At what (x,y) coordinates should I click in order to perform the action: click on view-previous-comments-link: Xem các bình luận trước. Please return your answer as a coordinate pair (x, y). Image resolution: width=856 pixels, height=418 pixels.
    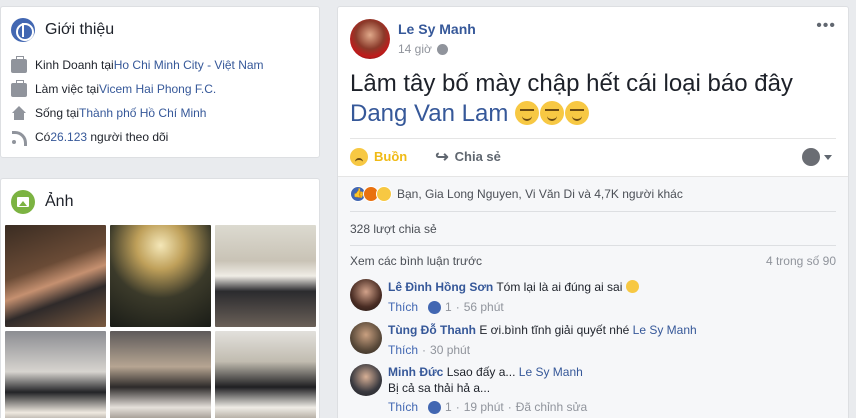
    Looking at the image, I should click on (416, 260).